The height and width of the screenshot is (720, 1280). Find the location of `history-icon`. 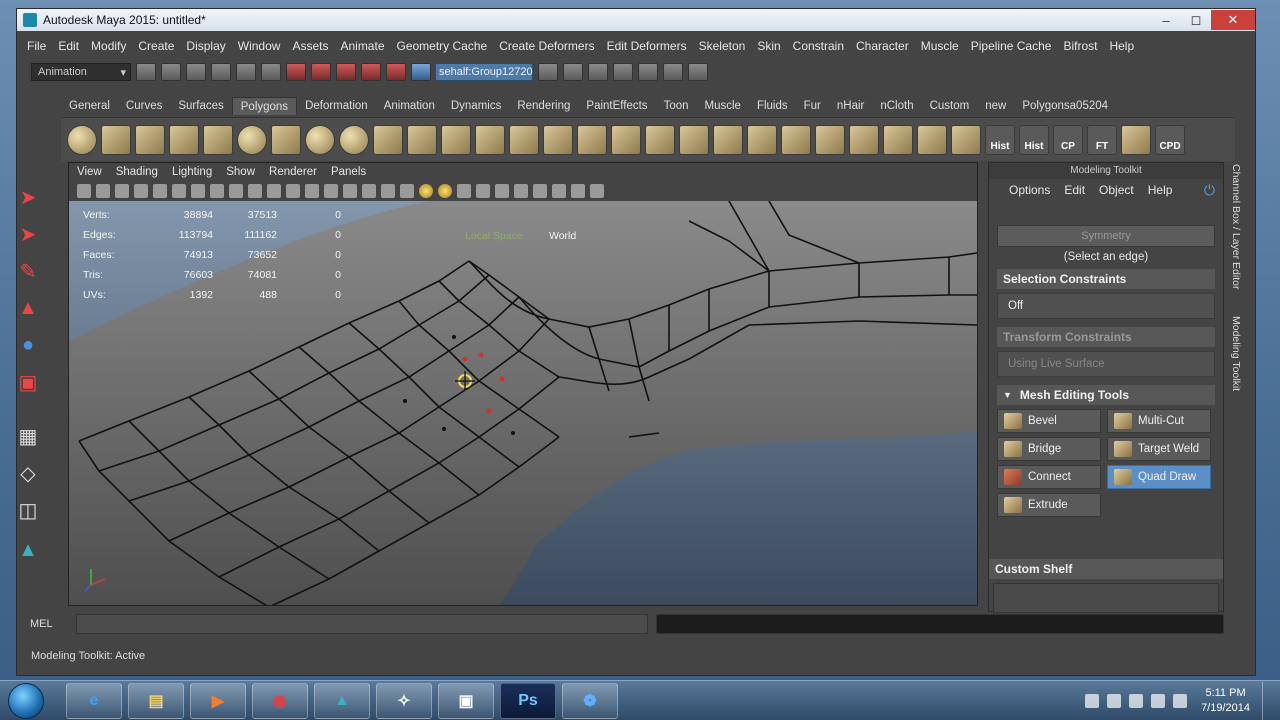

history-icon is located at coordinates (598, 72).